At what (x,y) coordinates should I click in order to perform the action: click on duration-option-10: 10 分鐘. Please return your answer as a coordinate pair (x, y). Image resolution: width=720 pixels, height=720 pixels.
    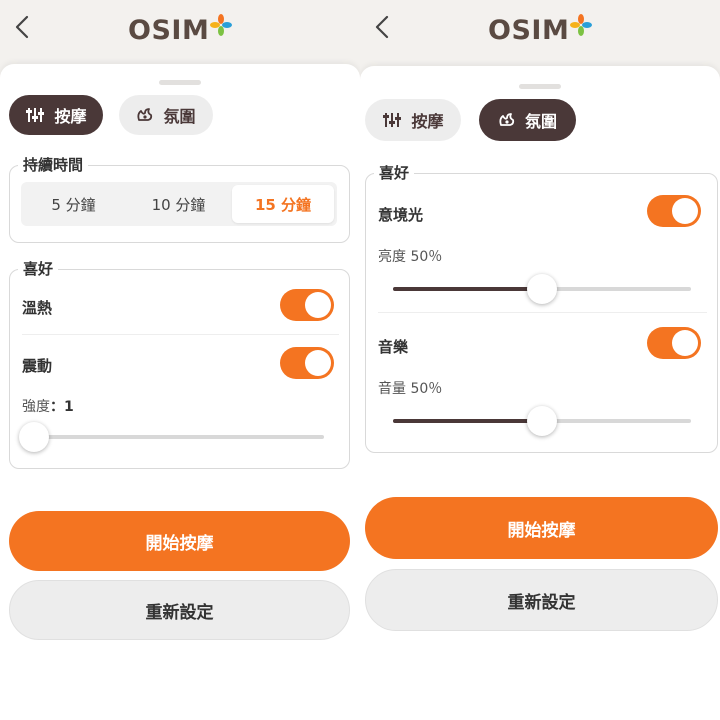
    Looking at the image, I should click on (178, 204).